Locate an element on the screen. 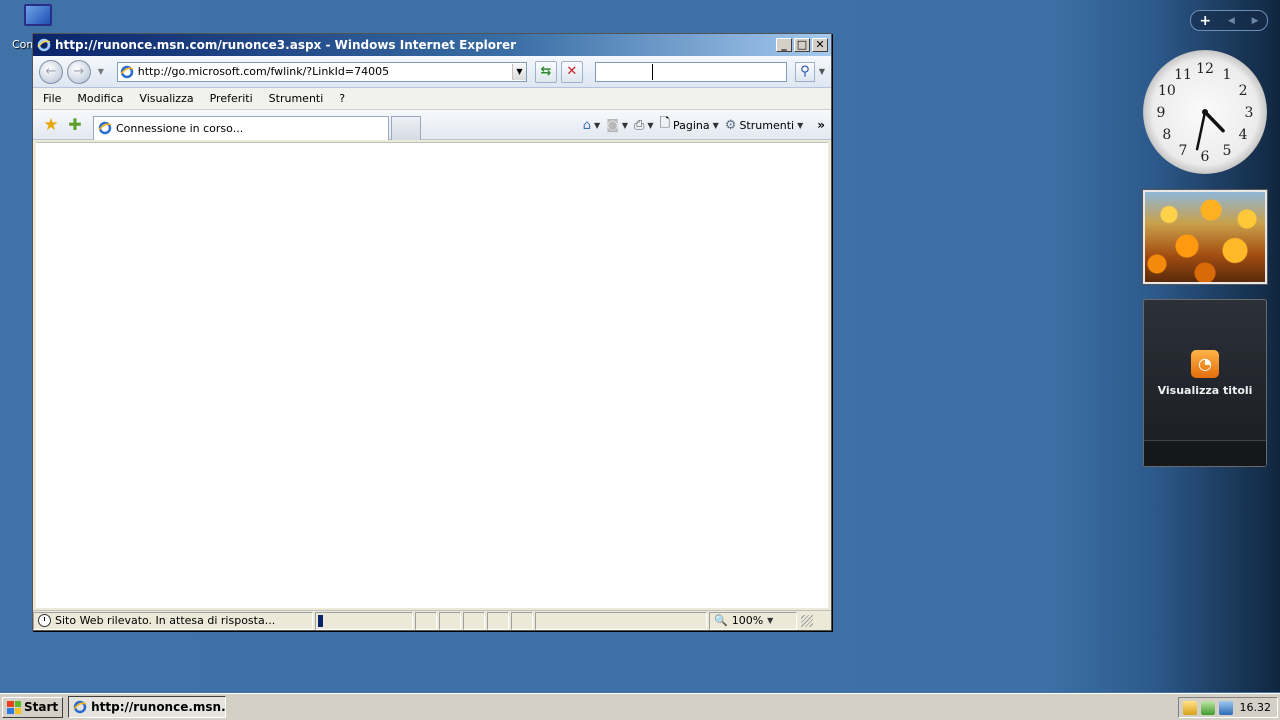  feed-icon: ◙ is located at coordinates (612, 125).